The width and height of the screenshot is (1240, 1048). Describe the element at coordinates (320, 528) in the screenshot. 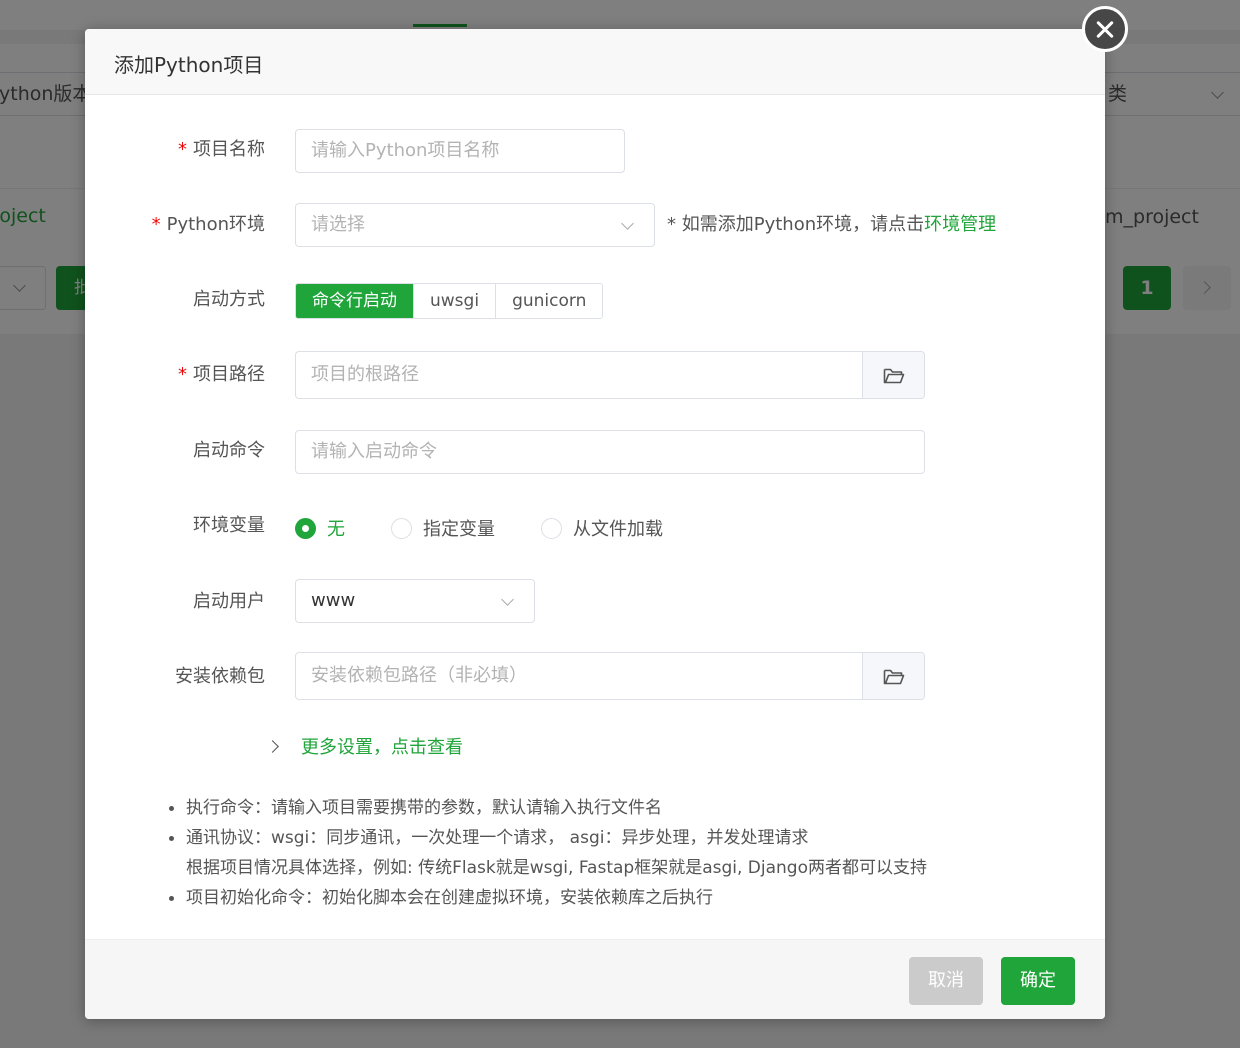

I see `env-vars-none-radio: 无` at that location.